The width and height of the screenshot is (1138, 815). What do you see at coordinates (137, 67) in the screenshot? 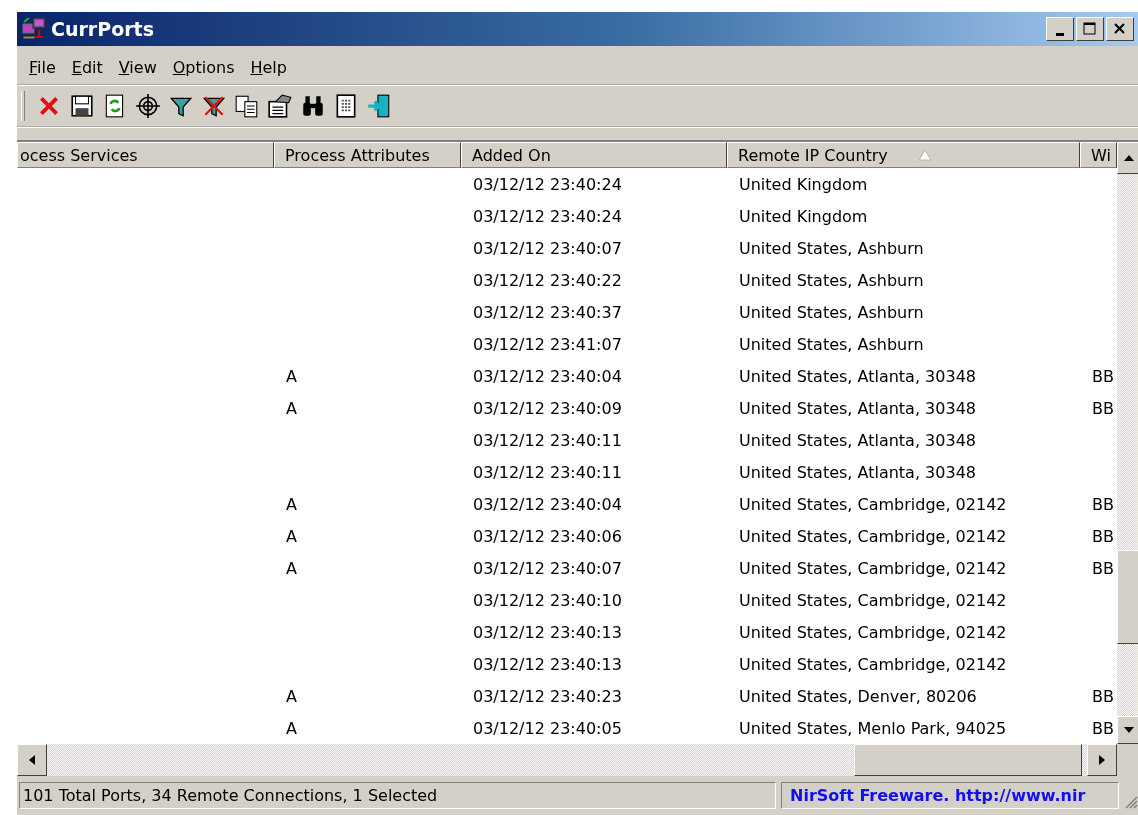
I see `menu-item: View` at bounding box center [137, 67].